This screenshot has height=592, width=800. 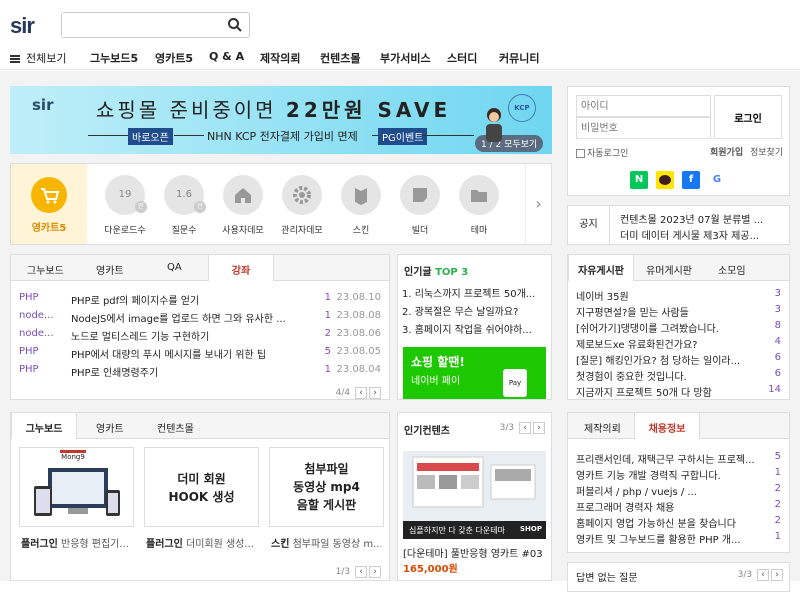 What do you see at coordinates (748, 117) in the screenshot?
I see `login-button: 로그인` at bounding box center [748, 117].